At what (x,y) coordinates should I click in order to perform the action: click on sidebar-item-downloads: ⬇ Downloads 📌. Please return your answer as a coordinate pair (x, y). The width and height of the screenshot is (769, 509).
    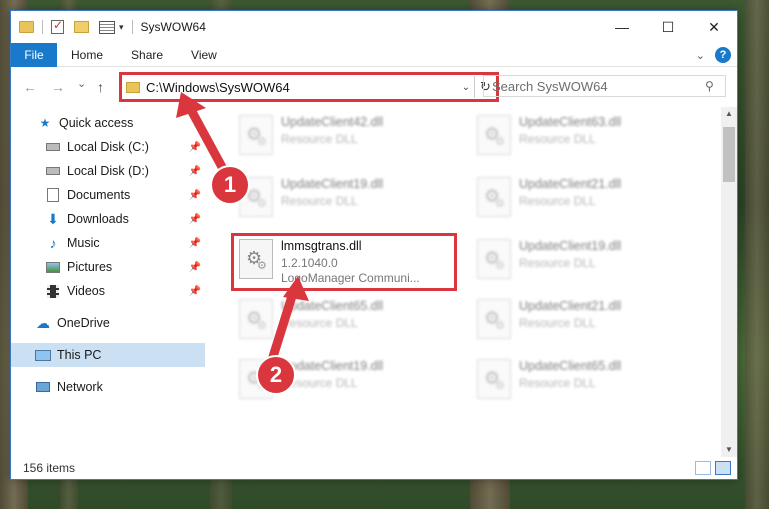
    Looking at the image, I should click on (108, 219).